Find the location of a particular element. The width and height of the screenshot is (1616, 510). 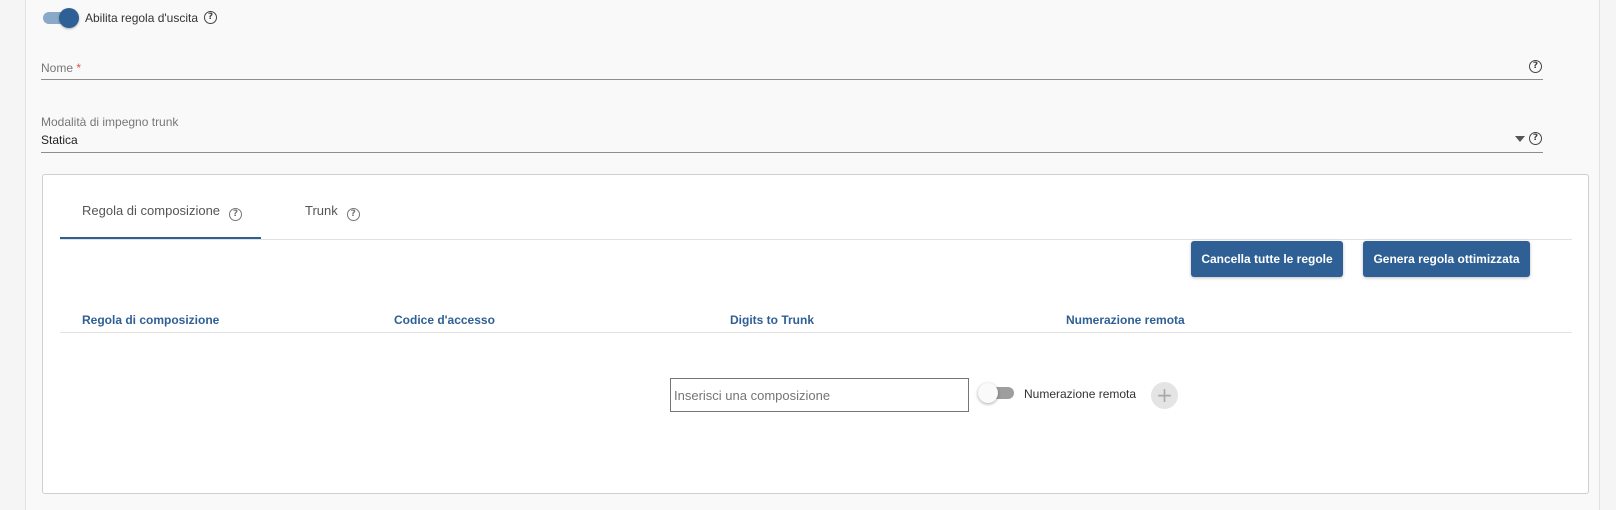

remote-numbering-label: Numerazione remota is located at coordinates (1080, 394).